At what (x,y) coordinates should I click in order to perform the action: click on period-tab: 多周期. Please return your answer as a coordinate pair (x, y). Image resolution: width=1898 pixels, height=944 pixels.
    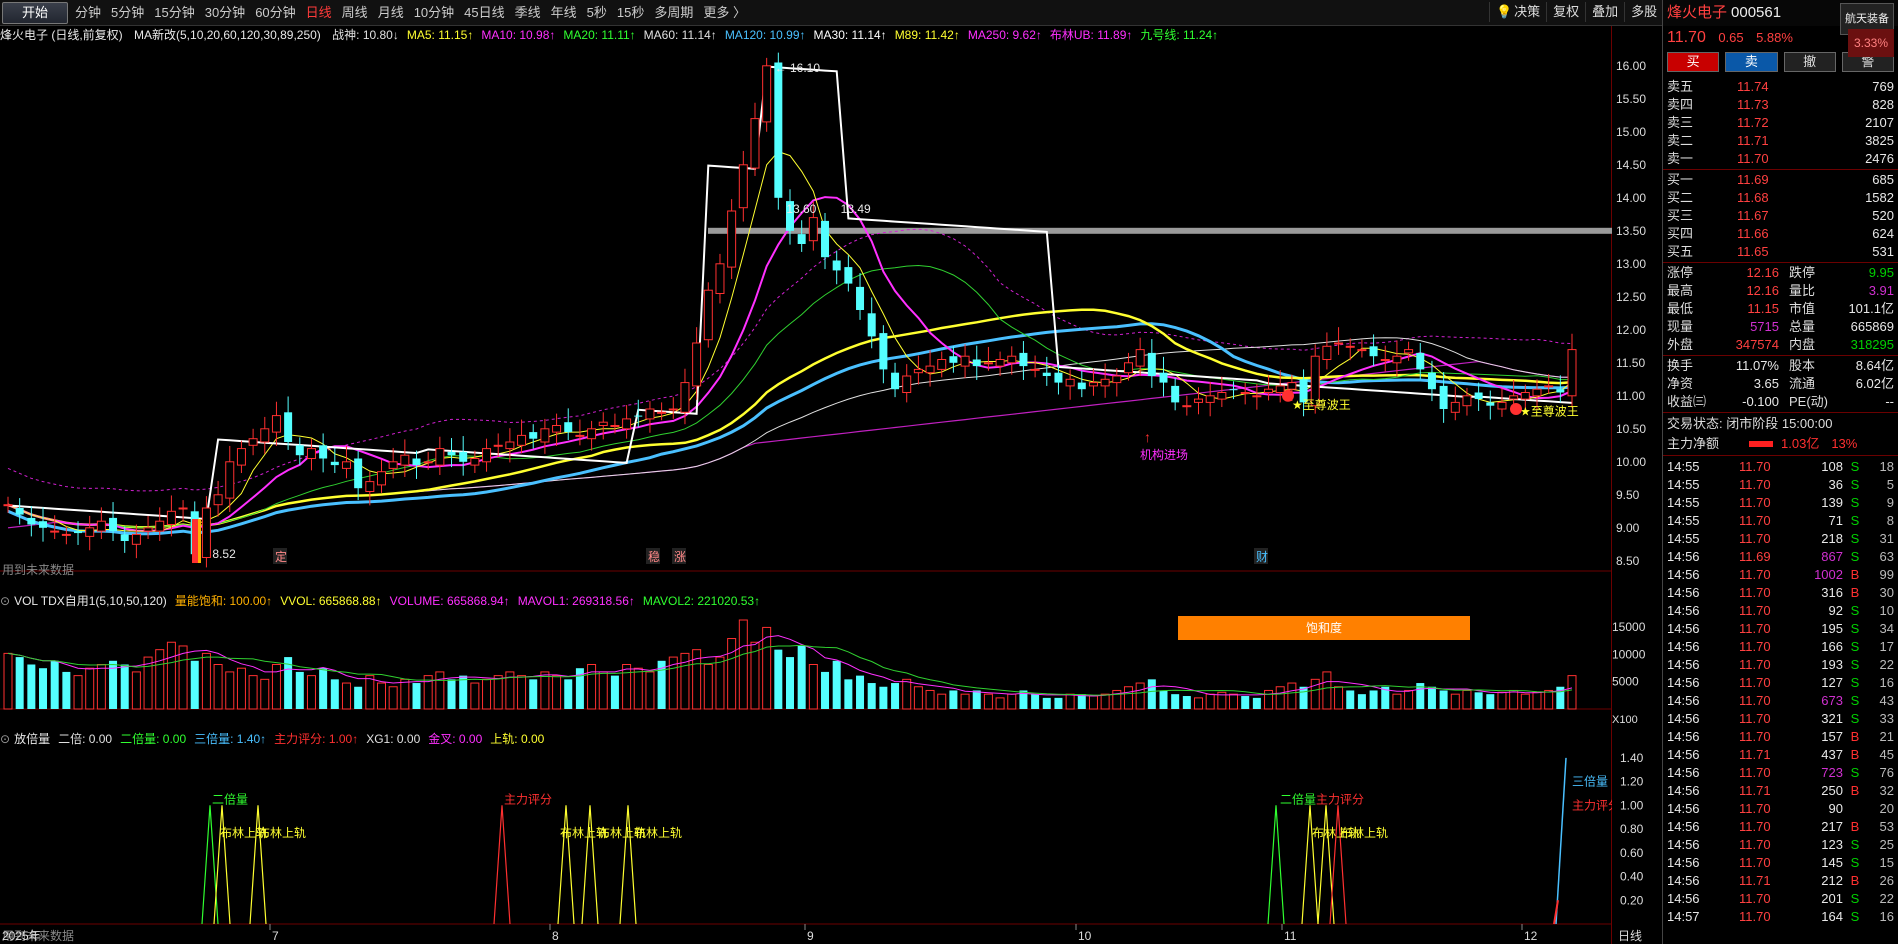
    Looking at the image, I should click on (673, 13).